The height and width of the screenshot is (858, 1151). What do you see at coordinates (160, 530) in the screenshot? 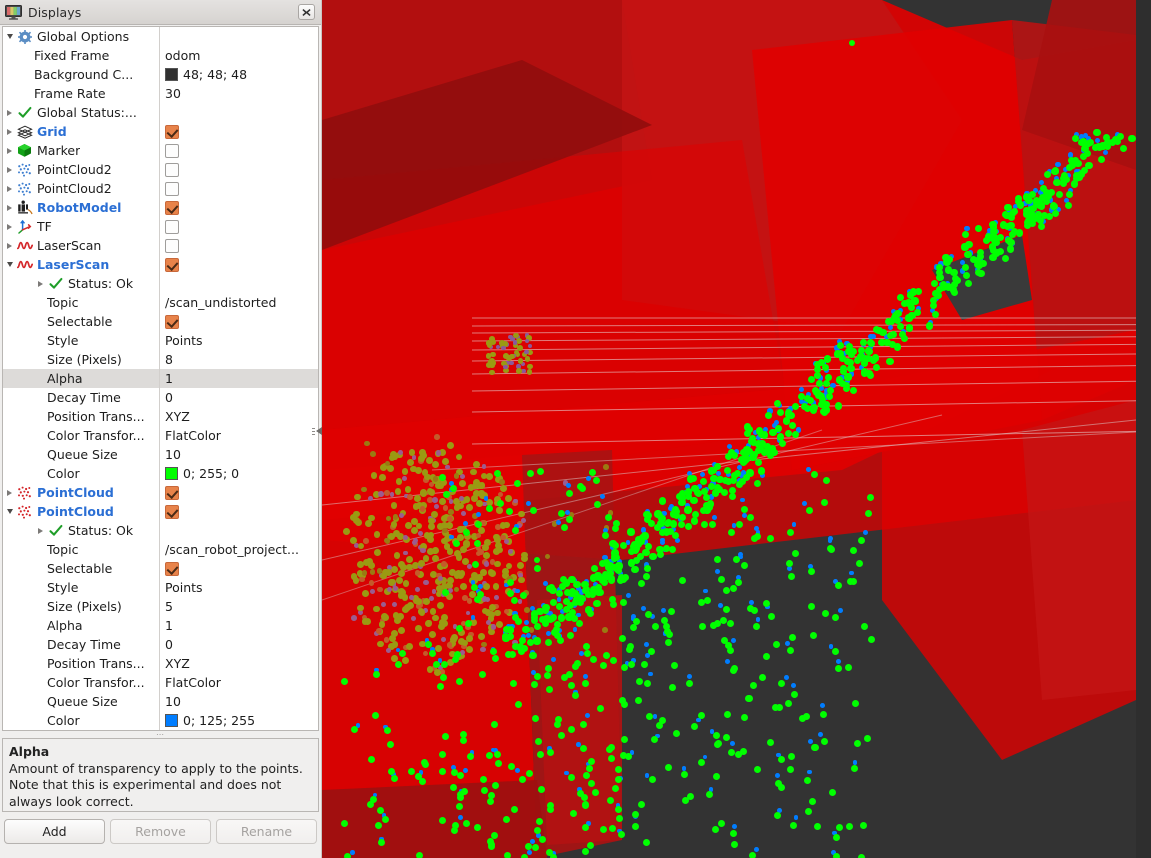
I see `tree-row-pointcloud-status: Status: Ok` at bounding box center [160, 530].